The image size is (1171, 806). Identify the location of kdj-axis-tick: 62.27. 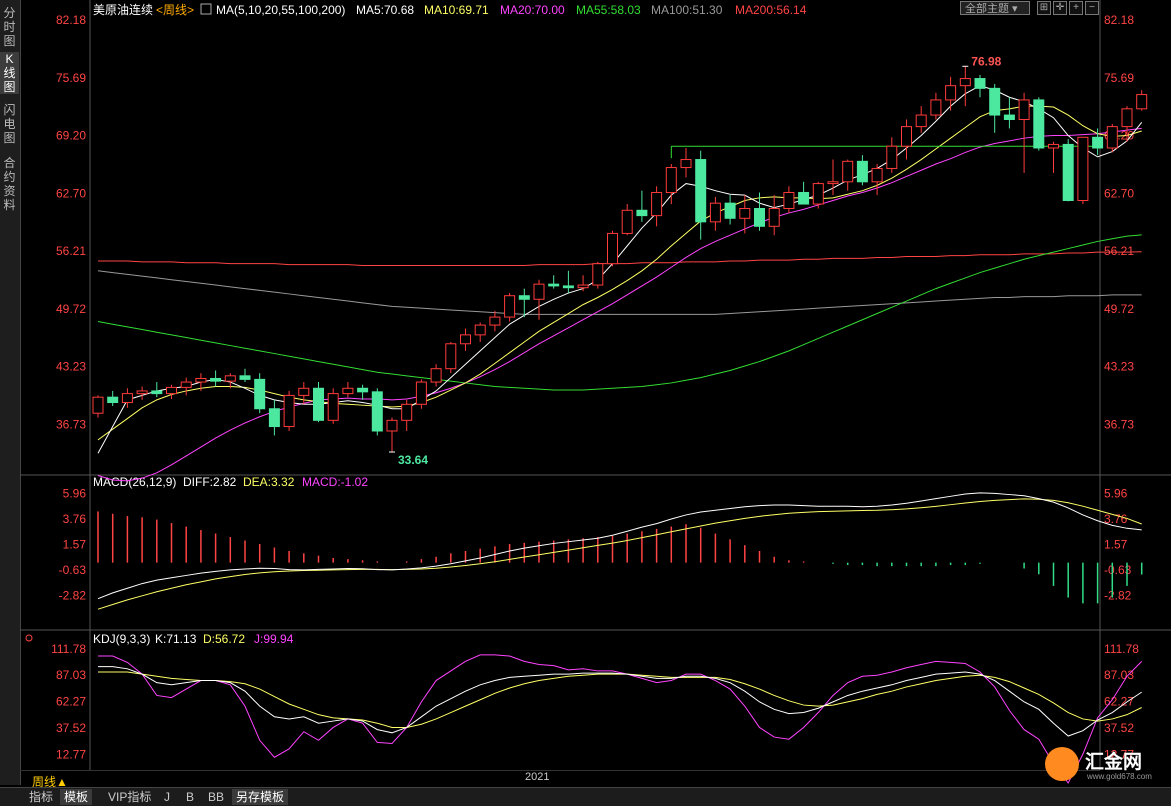
(71, 702).